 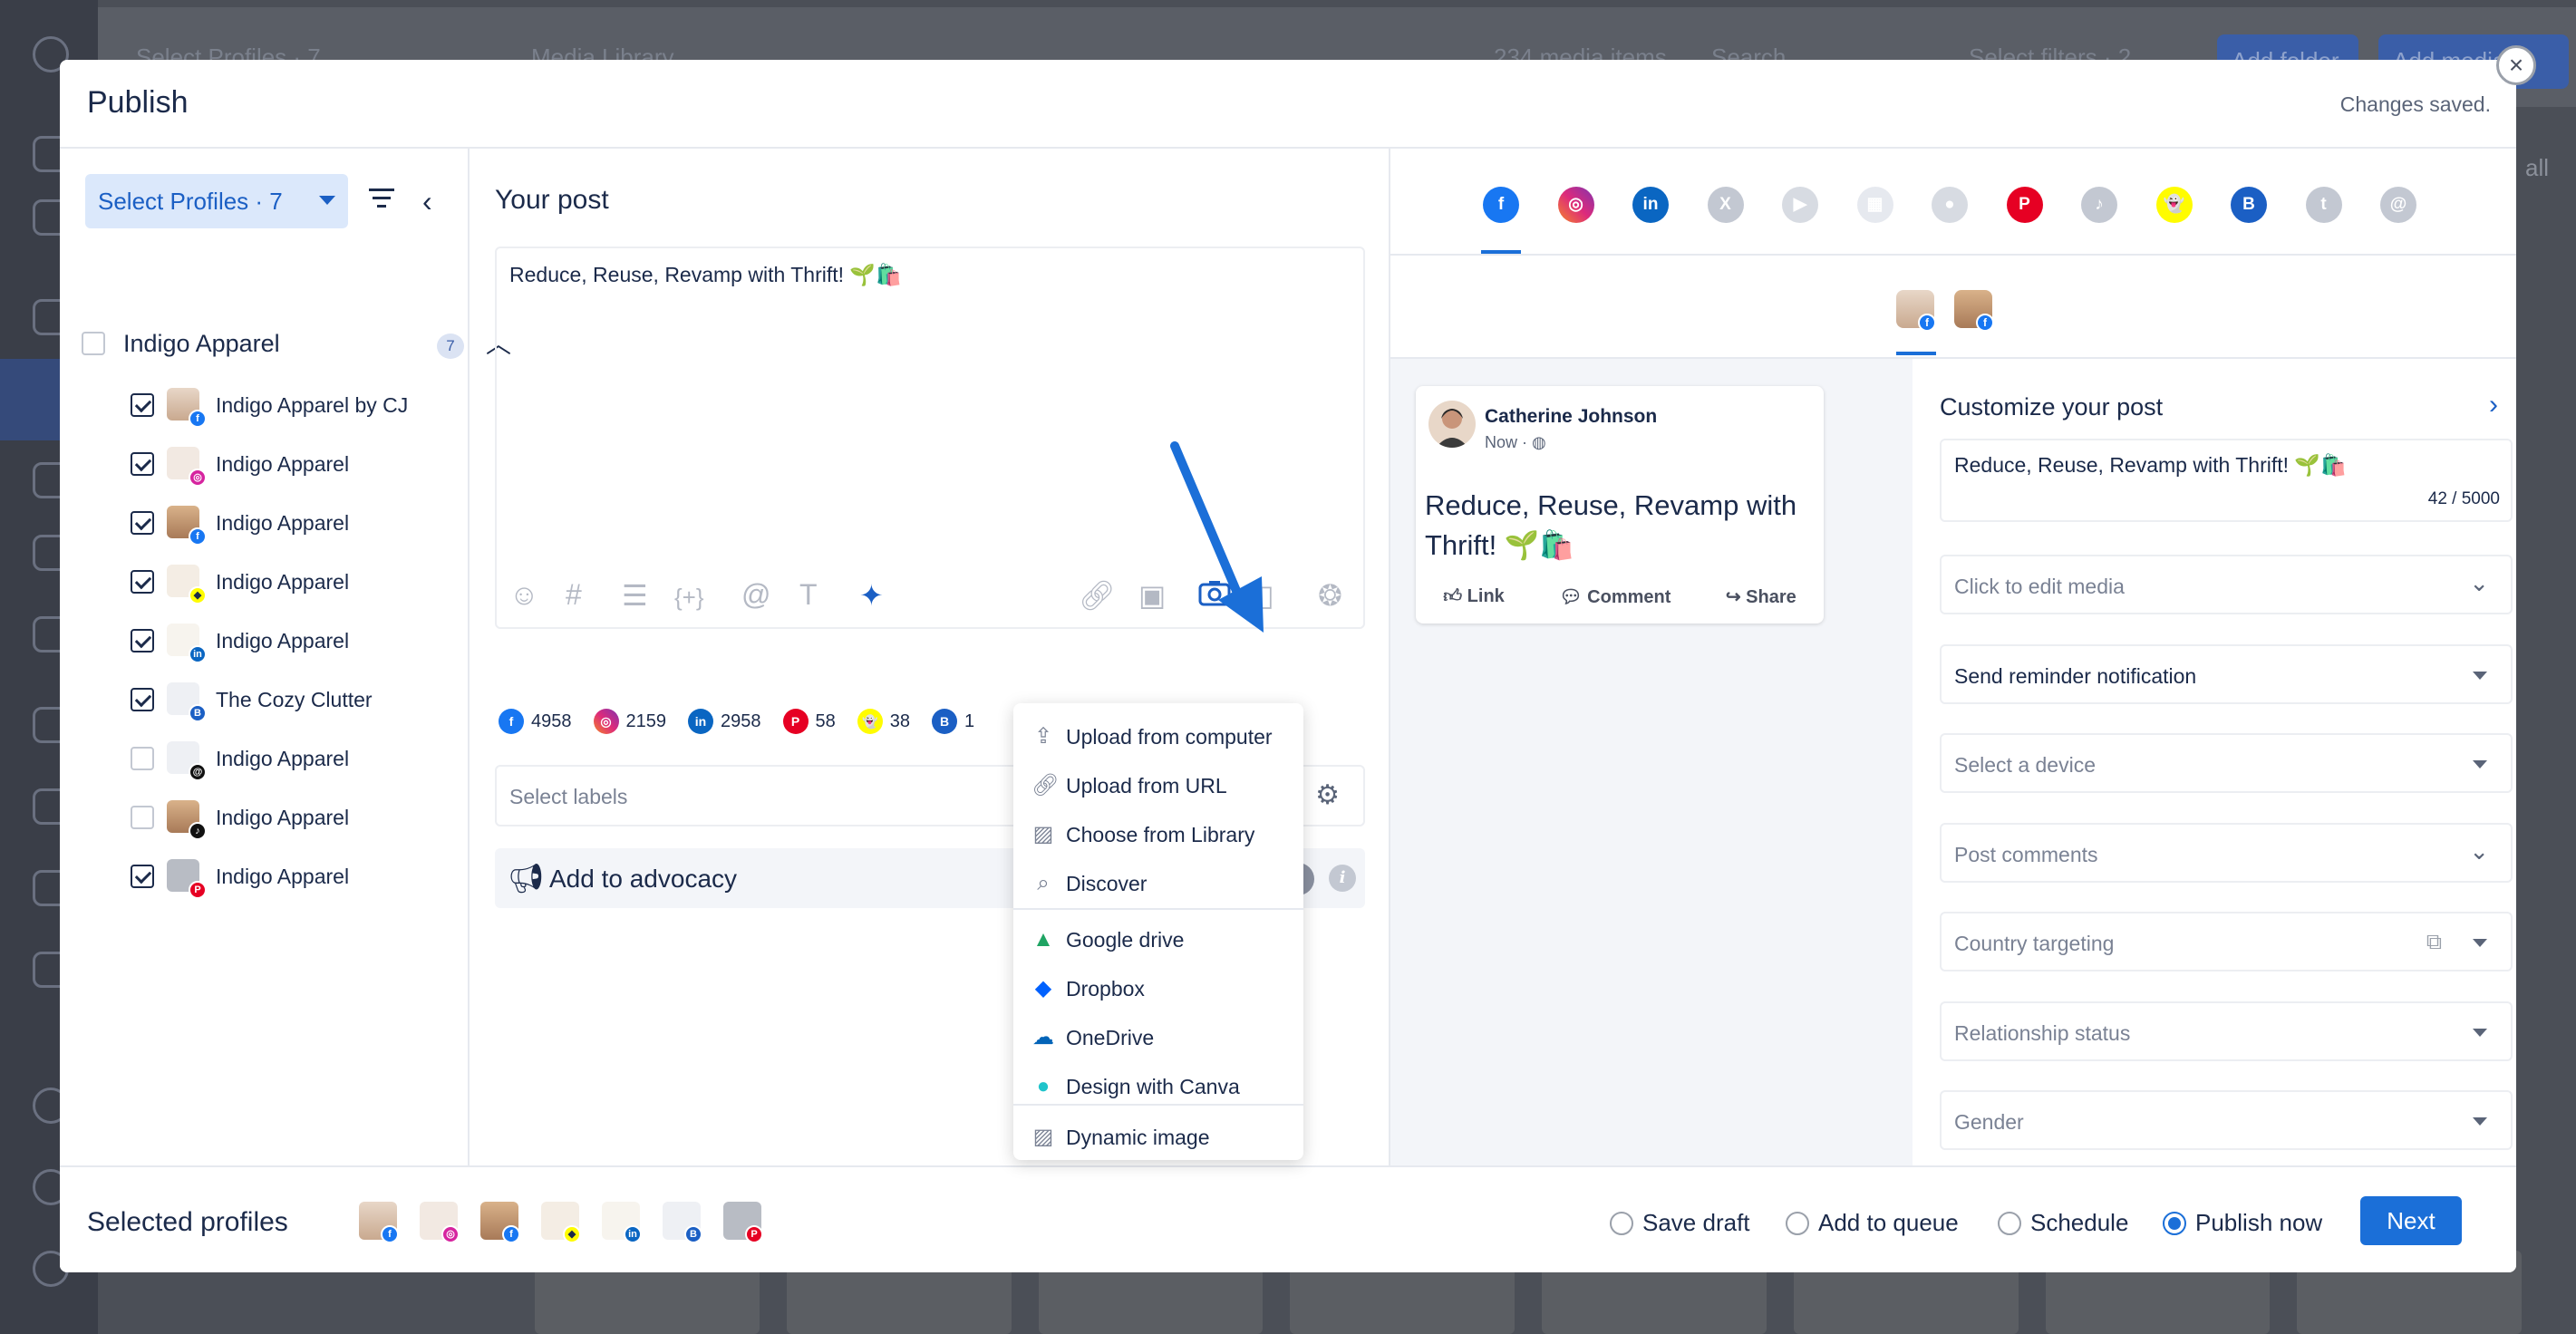 I want to click on customize-field: Post comments ⌄, so click(x=2226, y=852).